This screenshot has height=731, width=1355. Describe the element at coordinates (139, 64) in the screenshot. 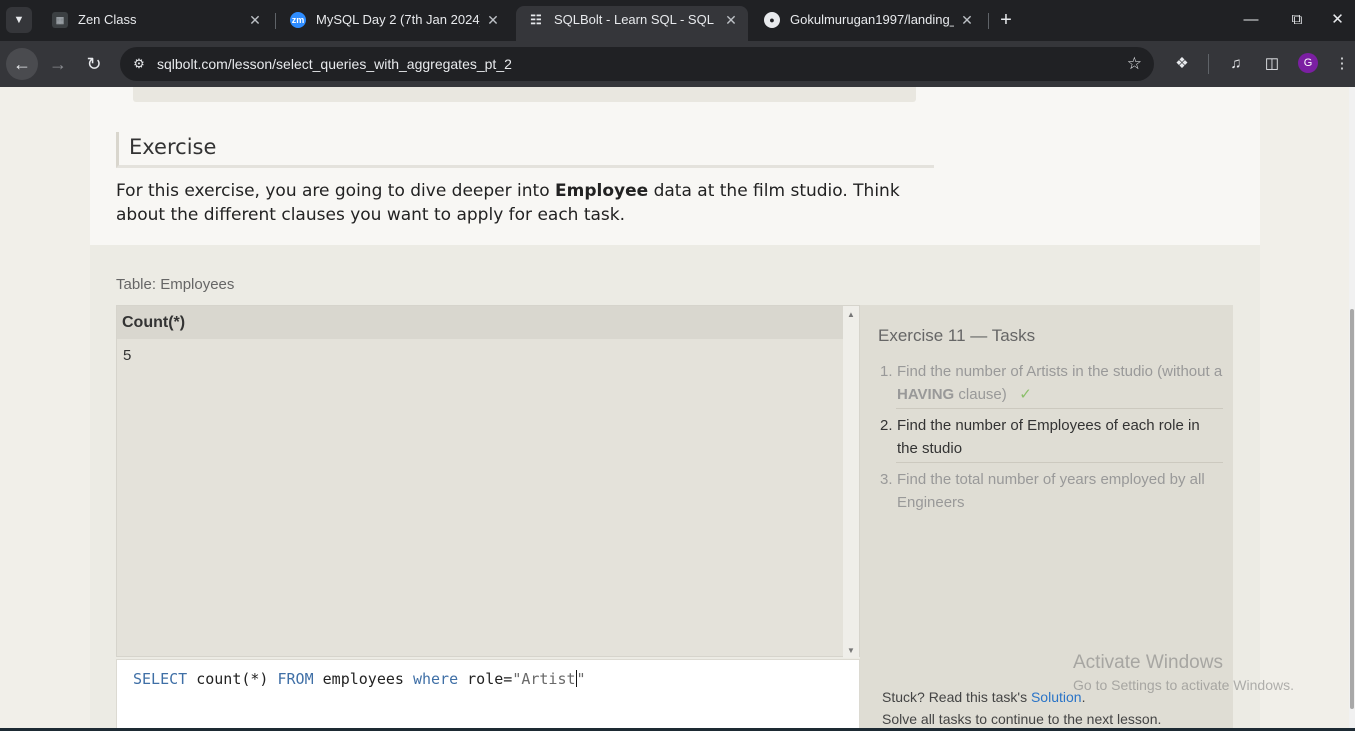

I see `site-info-icon: ⚙` at that location.